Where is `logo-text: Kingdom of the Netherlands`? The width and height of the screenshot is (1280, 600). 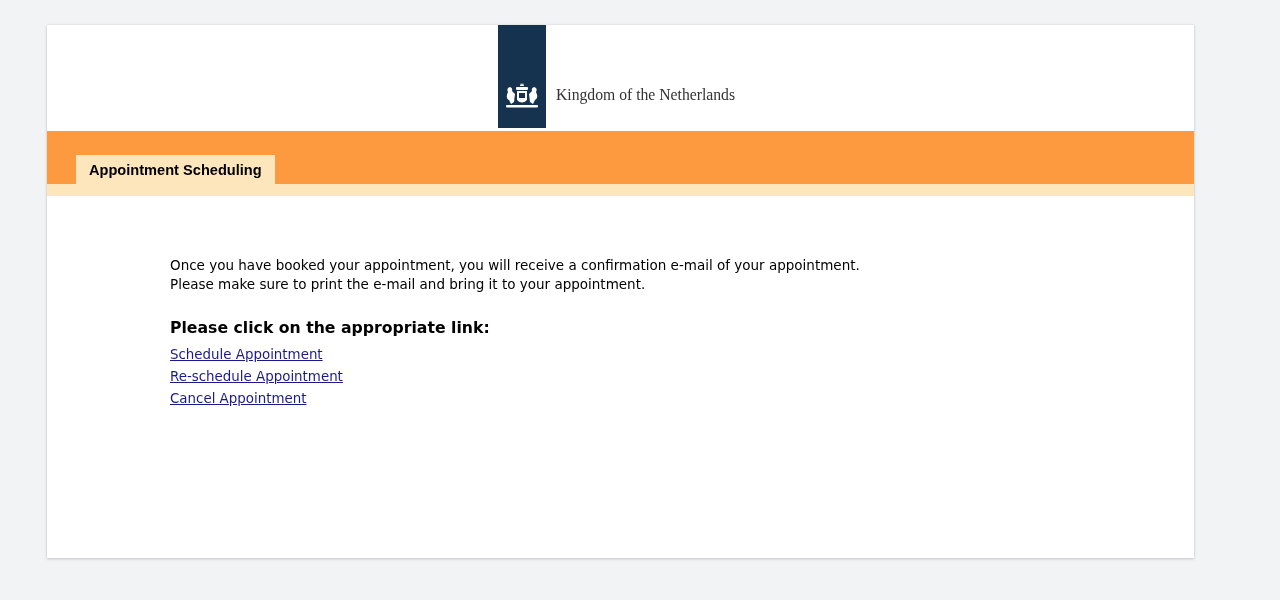 logo-text: Kingdom of the Netherlands is located at coordinates (645, 94).